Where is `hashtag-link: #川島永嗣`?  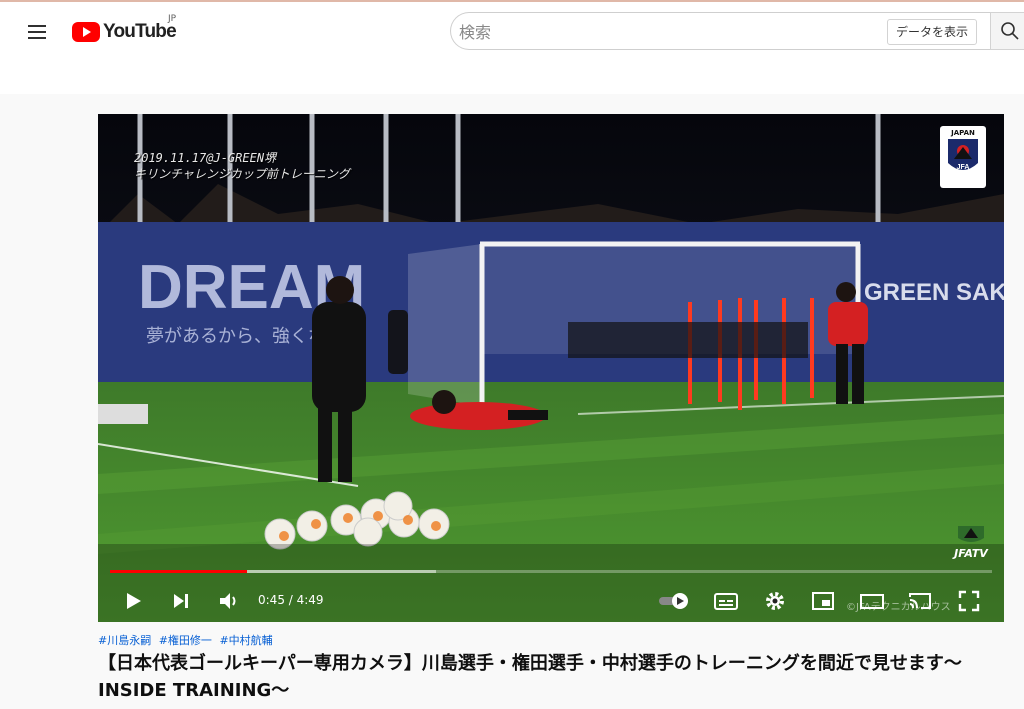 hashtag-link: #川島永嗣 is located at coordinates (124, 640).